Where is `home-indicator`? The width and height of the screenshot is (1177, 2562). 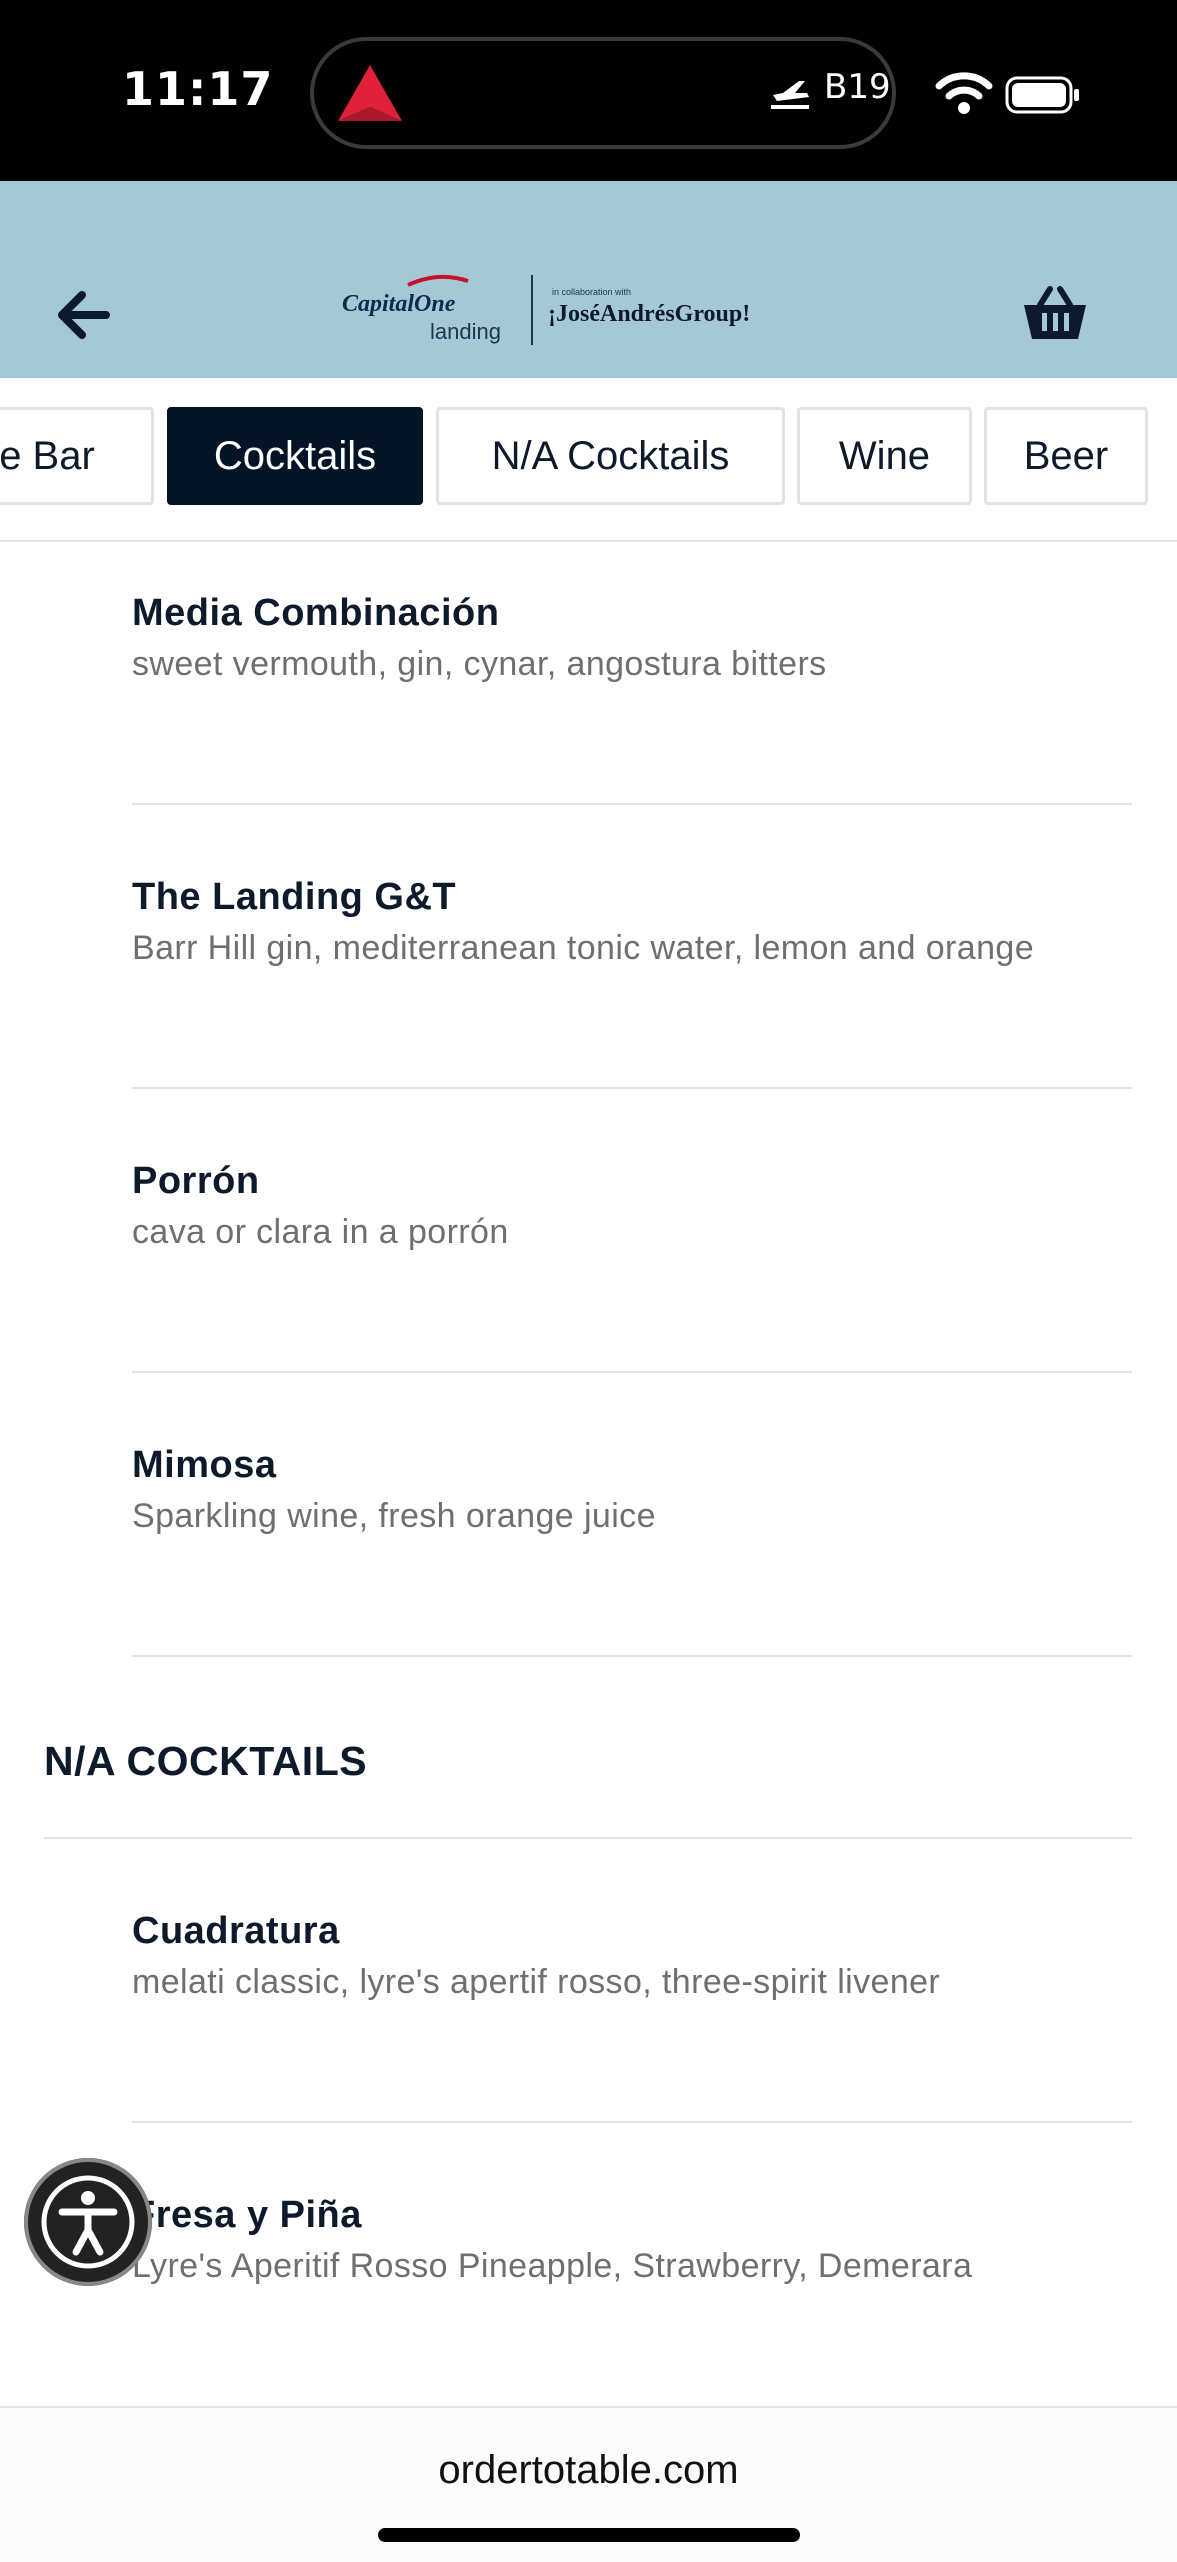
home-indicator is located at coordinates (589, 2535).